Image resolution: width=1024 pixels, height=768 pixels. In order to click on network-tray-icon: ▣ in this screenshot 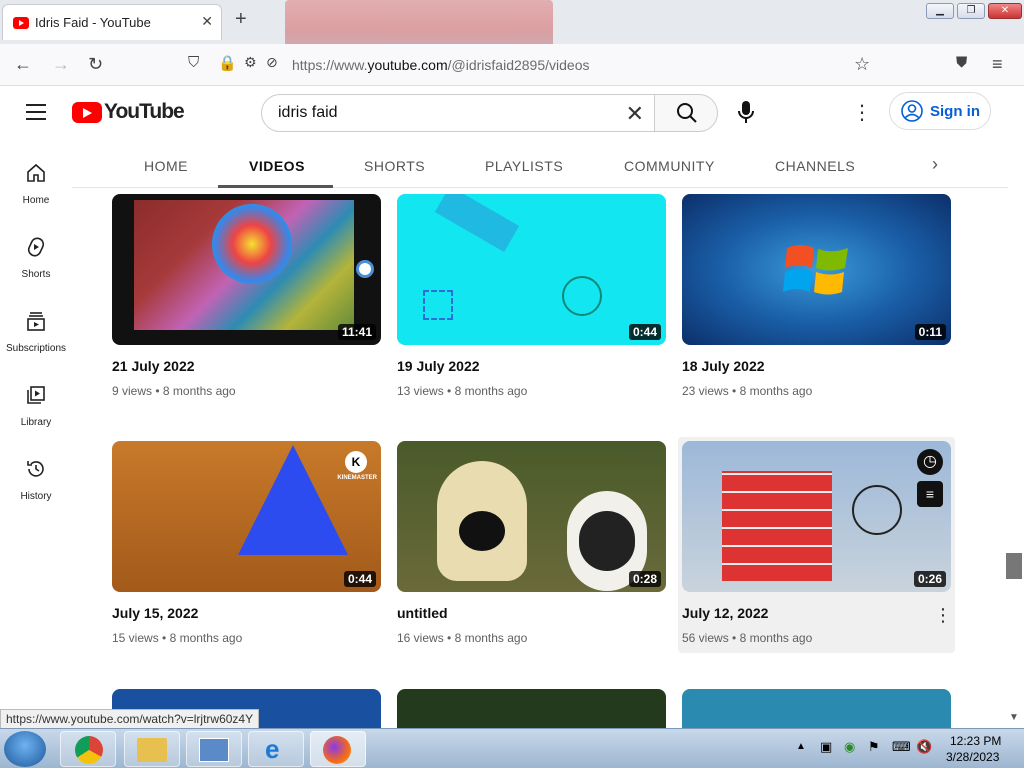, I will do `click(826, 747)`.